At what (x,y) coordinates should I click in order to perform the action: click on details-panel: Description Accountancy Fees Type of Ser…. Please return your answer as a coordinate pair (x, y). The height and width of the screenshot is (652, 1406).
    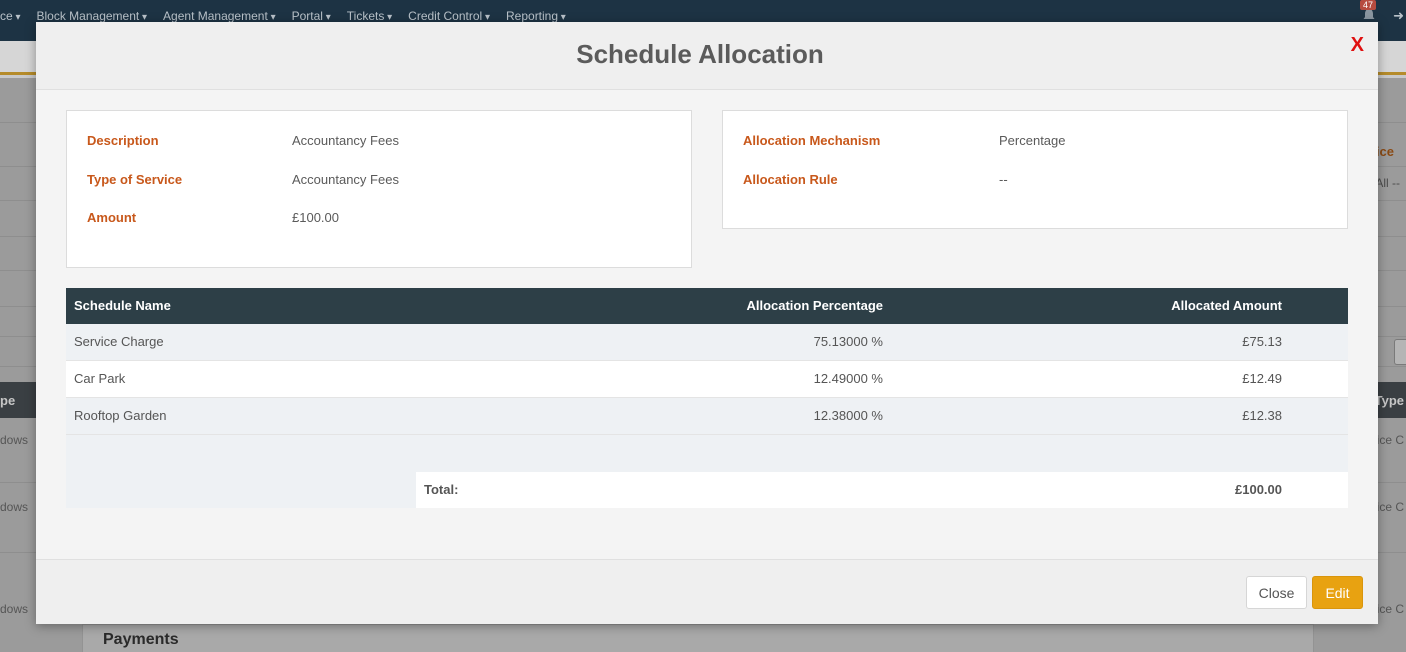
    Looking at the image, I should click on (379, 189).